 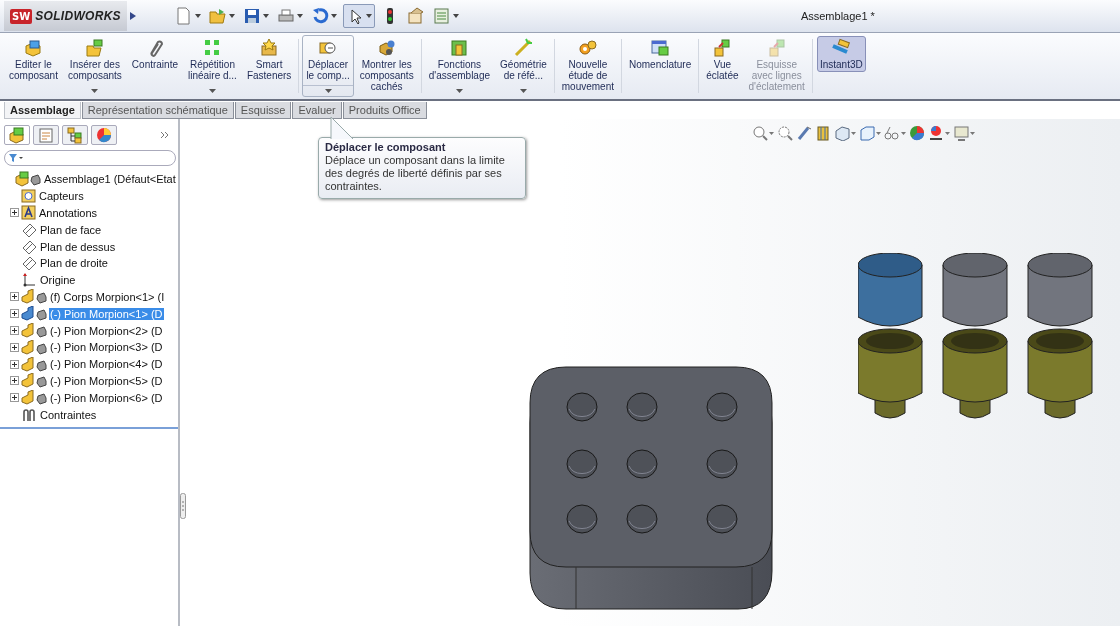 What do you see at coordinates (104, 135) in the screenshot?
I see `color-wheel-tab-icon` at bounding box center [104, 135].